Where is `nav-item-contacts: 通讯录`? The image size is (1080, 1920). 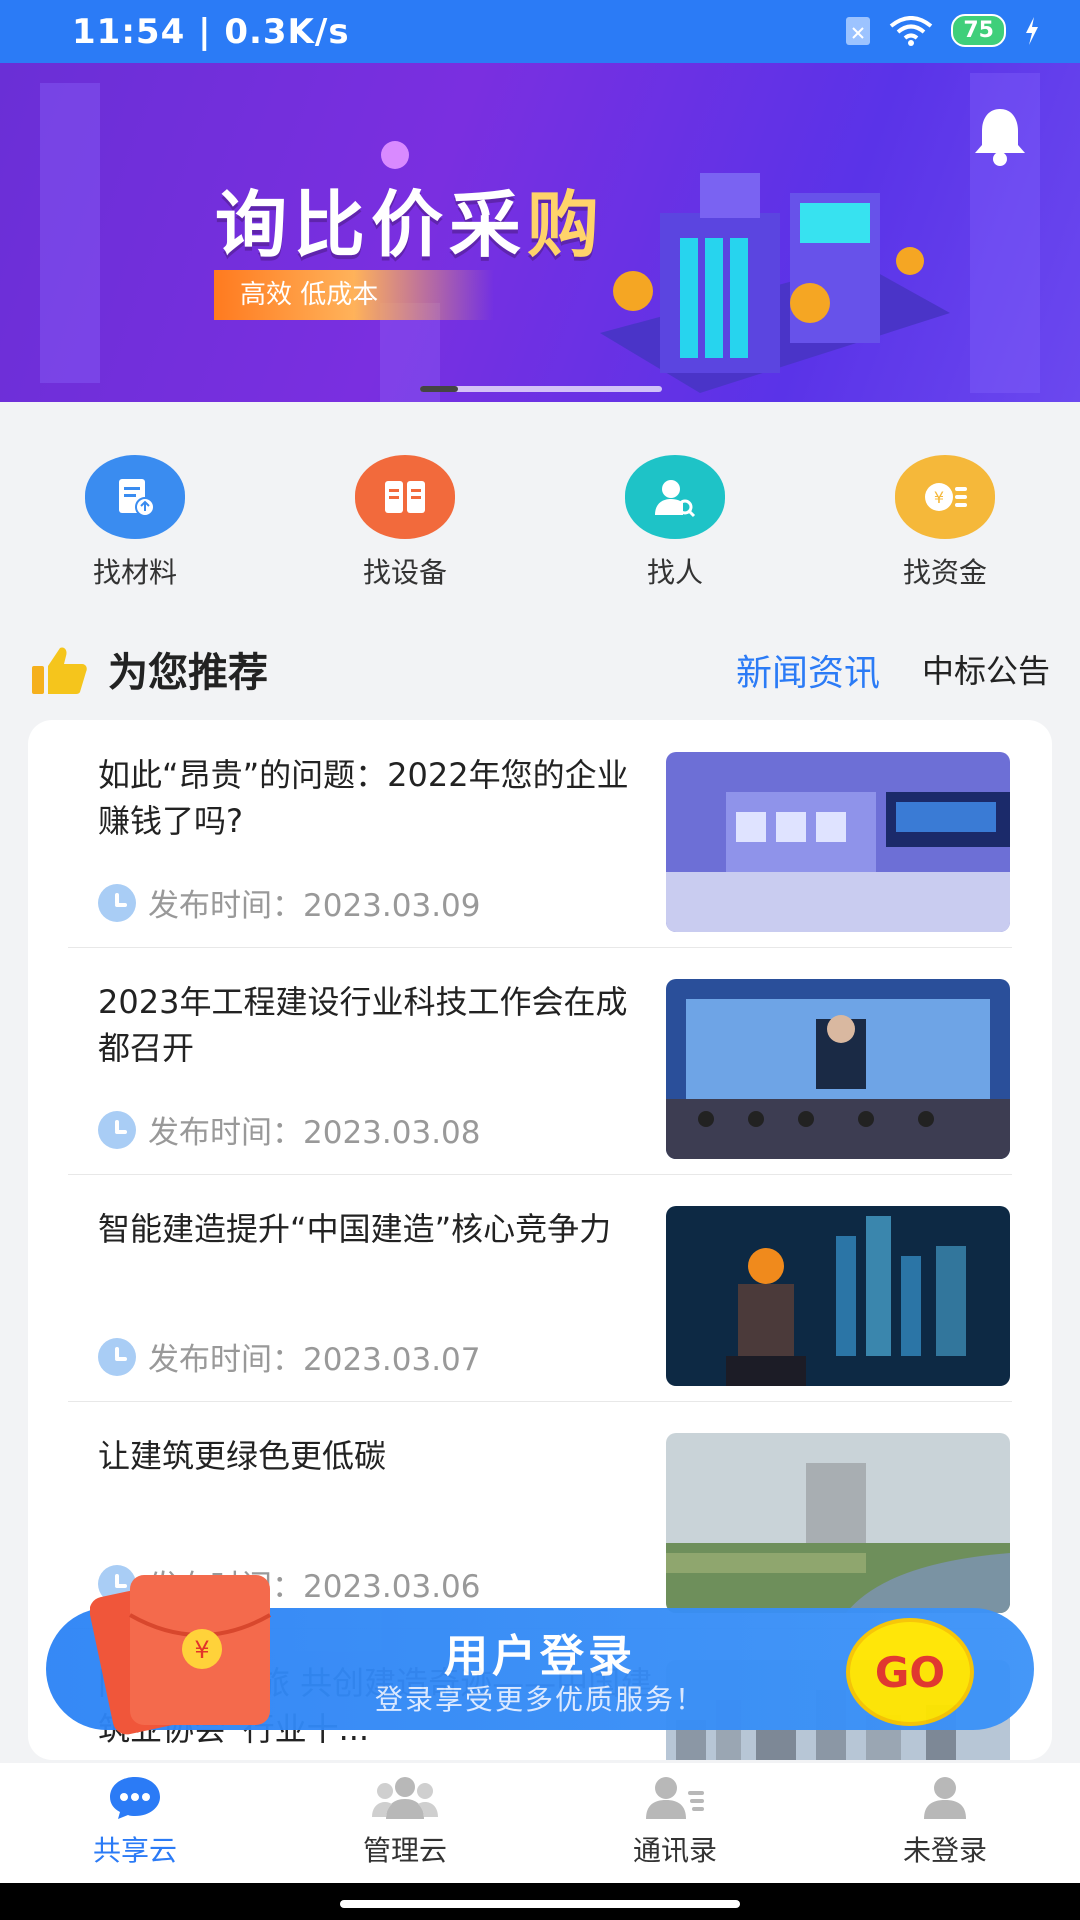 nav-item-contacts: 通讯录 is located at coordinates (675, 1823).